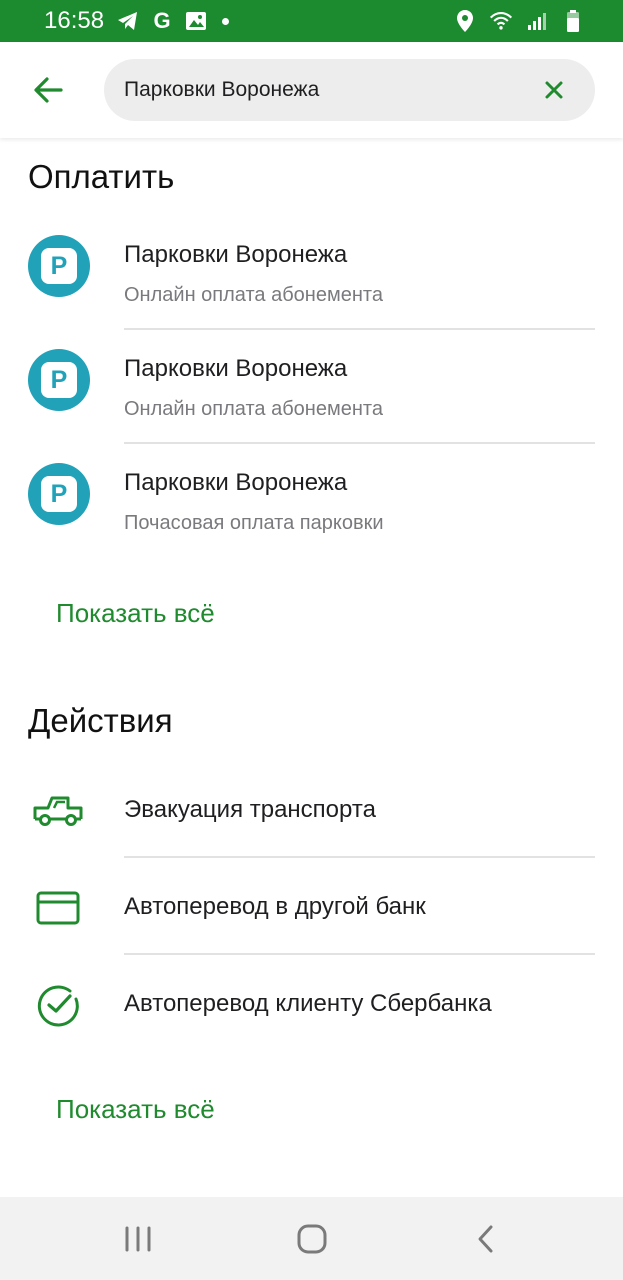  Describe the element at coordinates (100, 720) in the screenshot. I see `actions-section-title: Действия` at that location.